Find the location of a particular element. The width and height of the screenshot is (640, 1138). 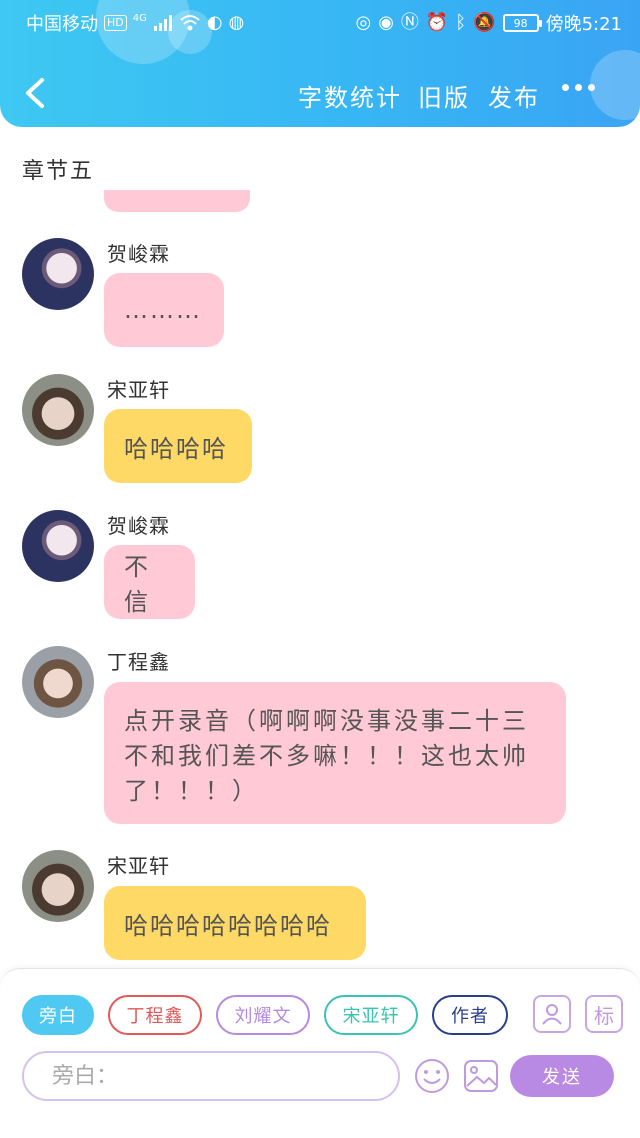

image-icon is located at coordinates (481, 1076).